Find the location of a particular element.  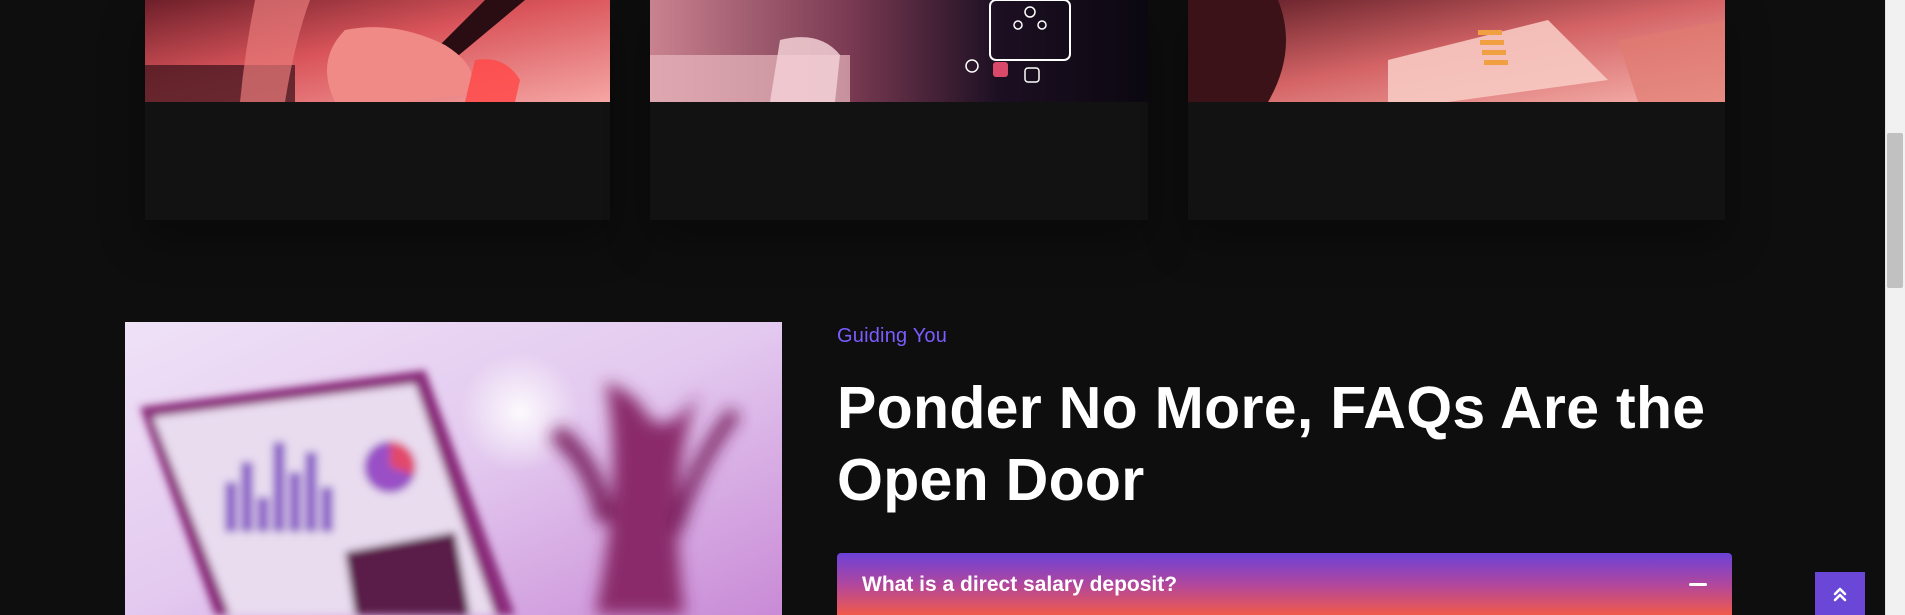

scrollbar-track is located at coordinates (1895, 307).